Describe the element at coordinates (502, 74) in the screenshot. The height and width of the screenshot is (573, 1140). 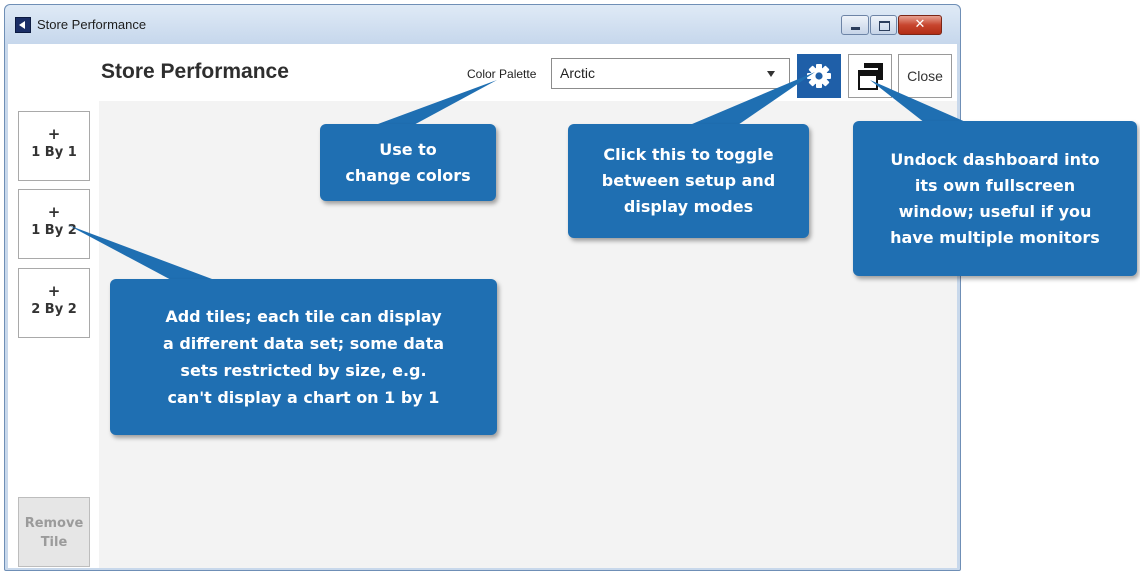
I see `color-palette-label: Color Palette` at that location.